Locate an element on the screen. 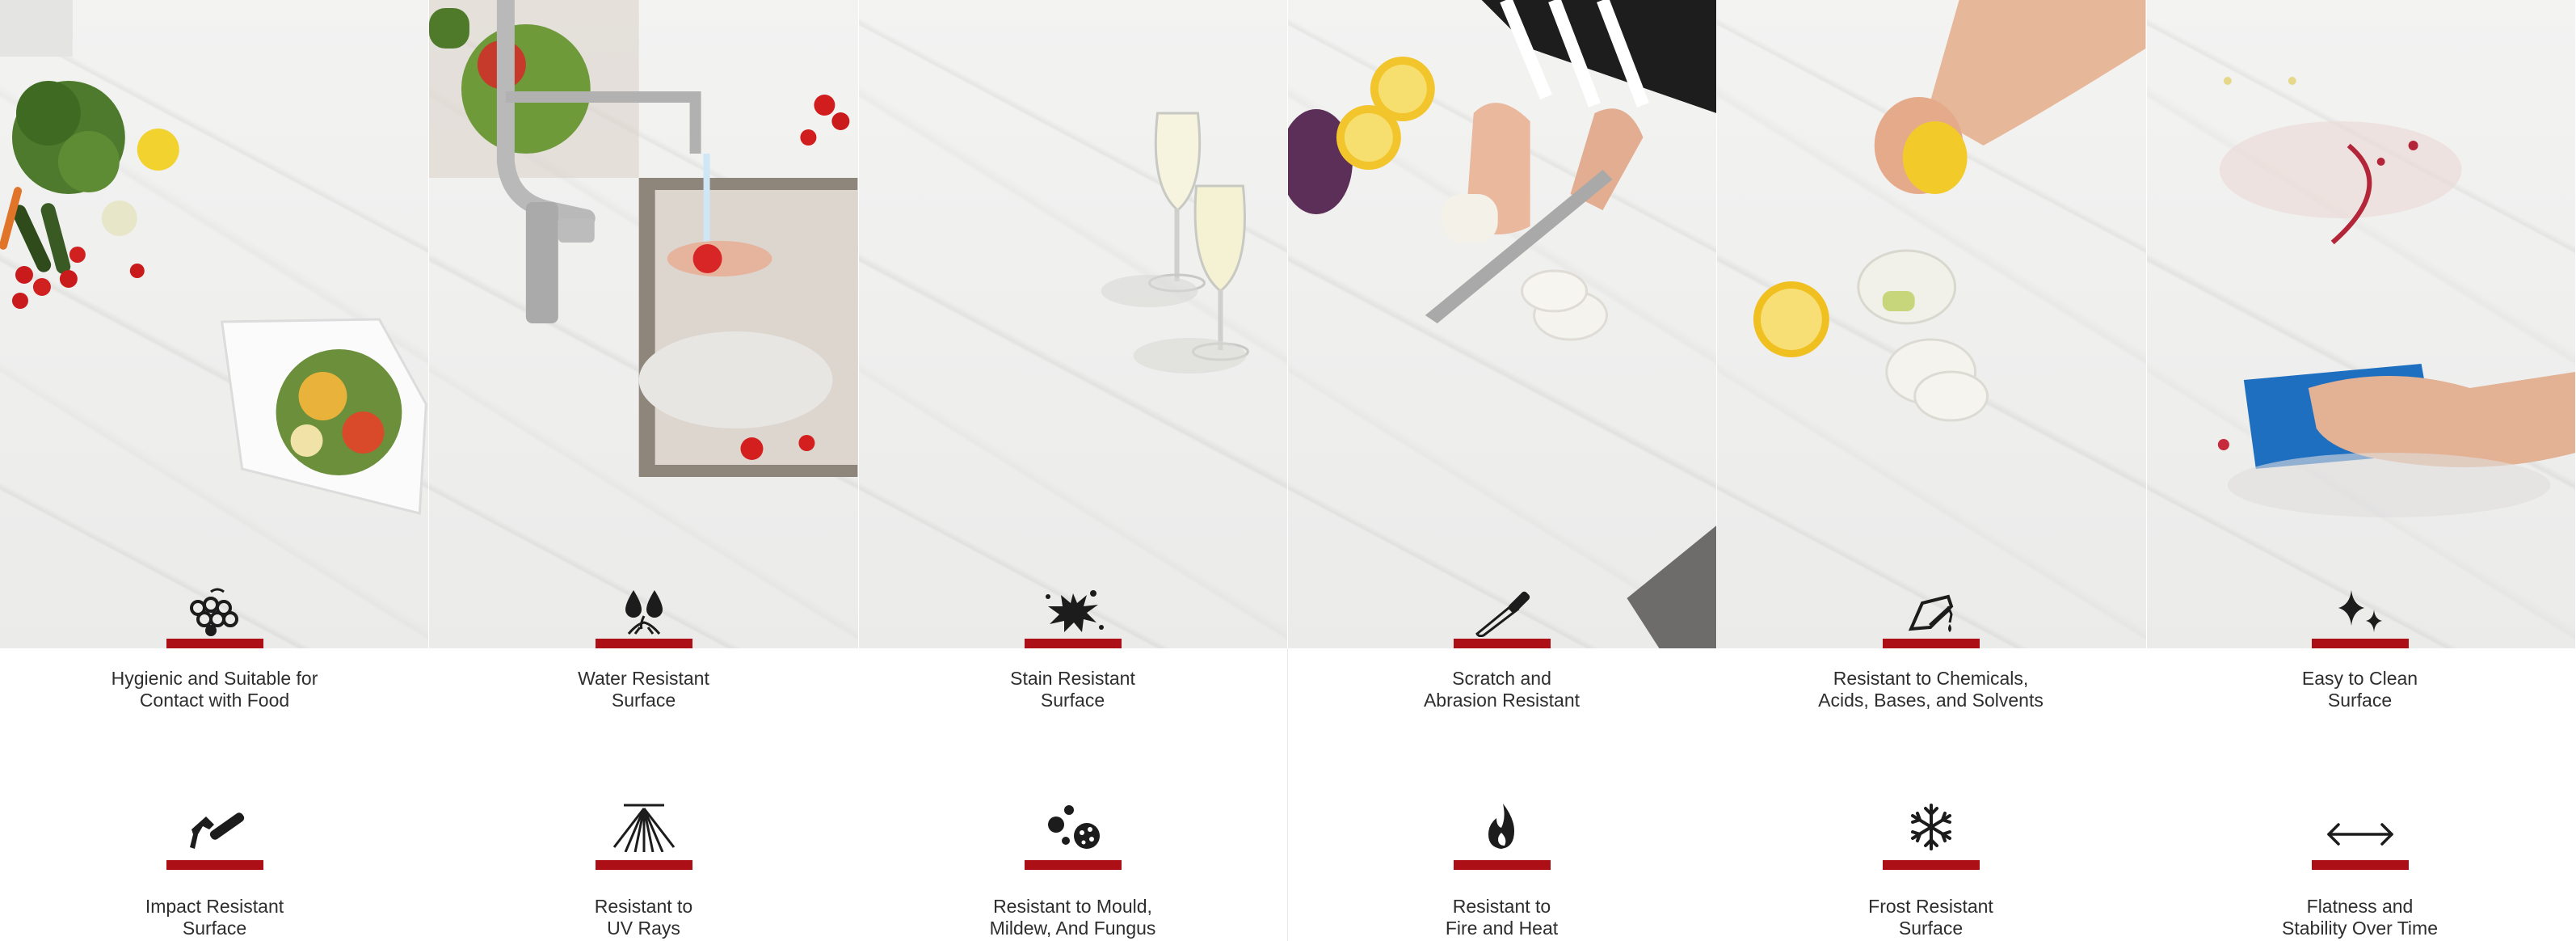 This screenshot has width=2576, height=941. feature-label: Water Resistant Surface is located at coordinates (643, 690).